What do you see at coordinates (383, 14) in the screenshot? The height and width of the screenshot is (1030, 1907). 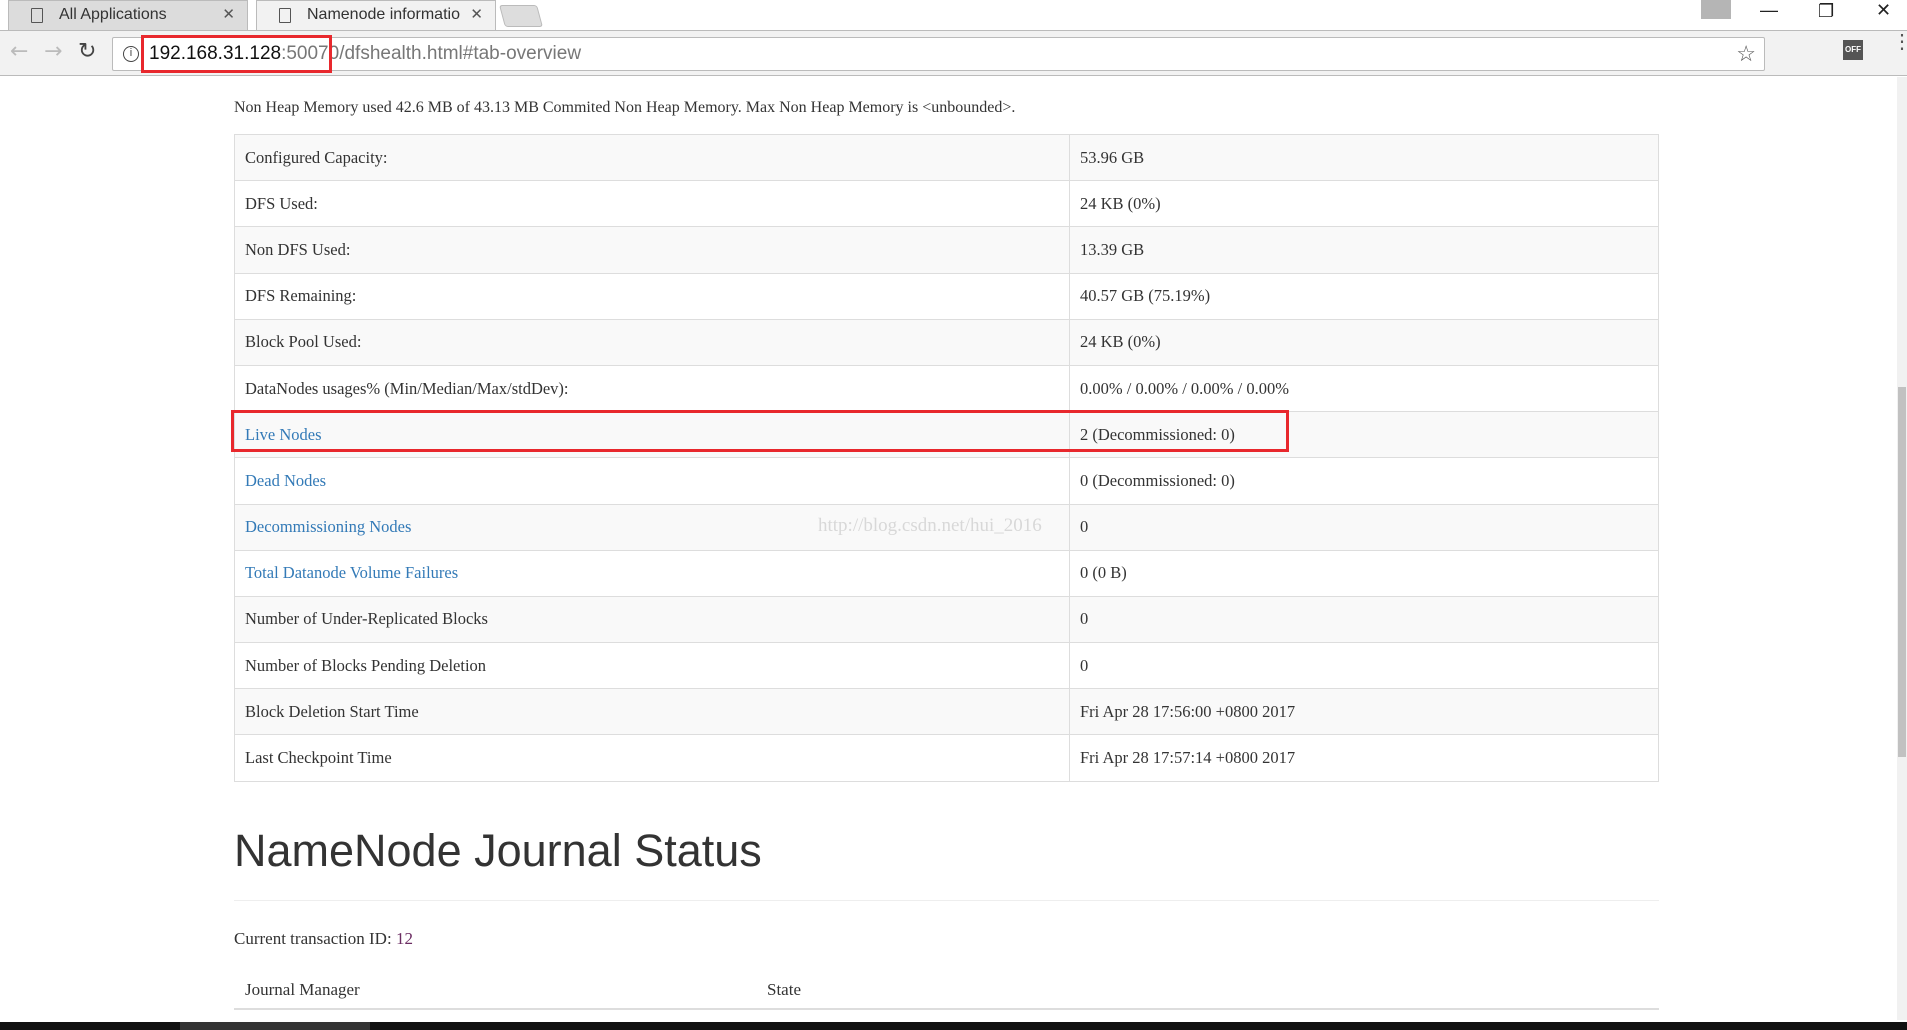 I see `tab-label: Namenode informatio` at bounding box center [383, 14].